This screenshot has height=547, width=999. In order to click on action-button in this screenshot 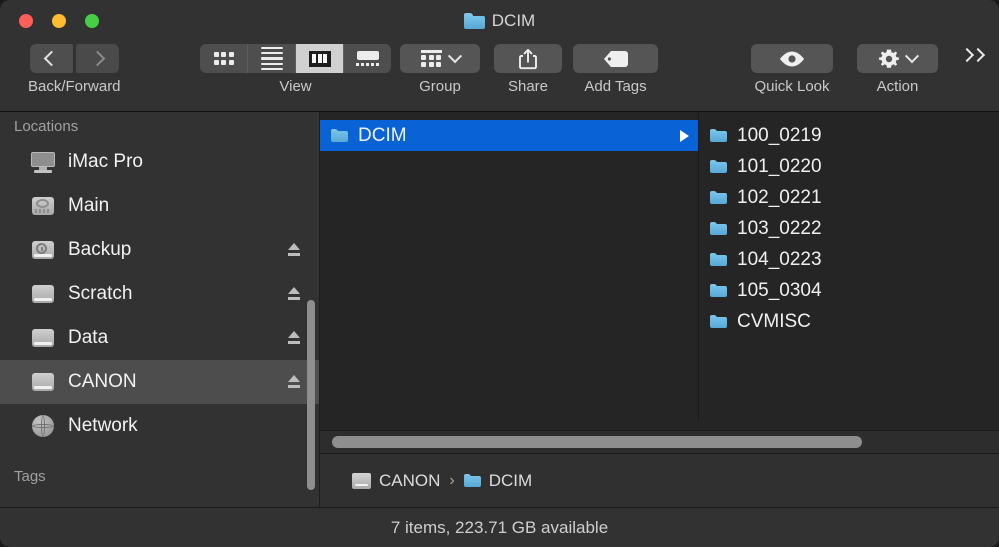, I will do `click(897, 58)`.